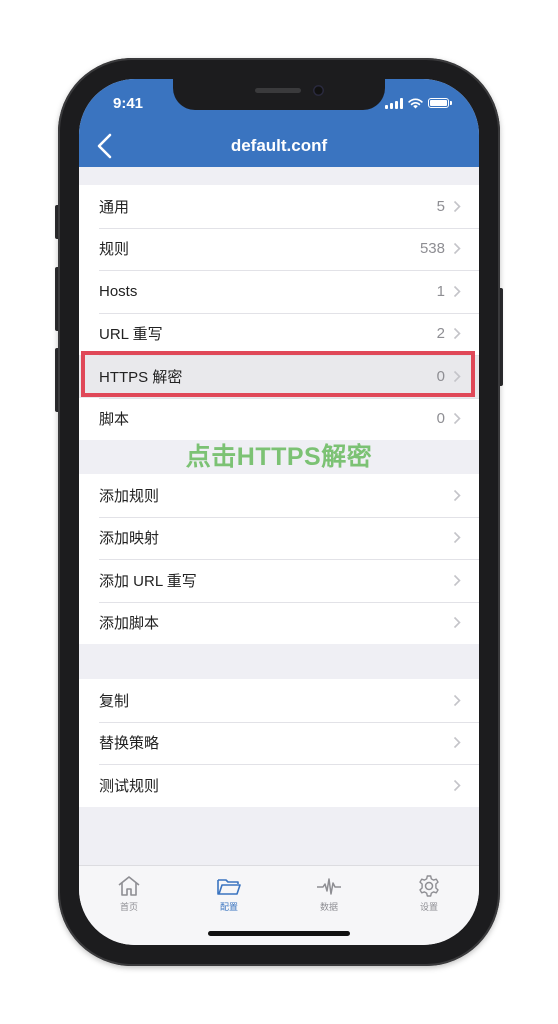  What do you see at coordinates (429, 886) in the screenshot?
I see `gear-icon` at bounding box center [429, 886].